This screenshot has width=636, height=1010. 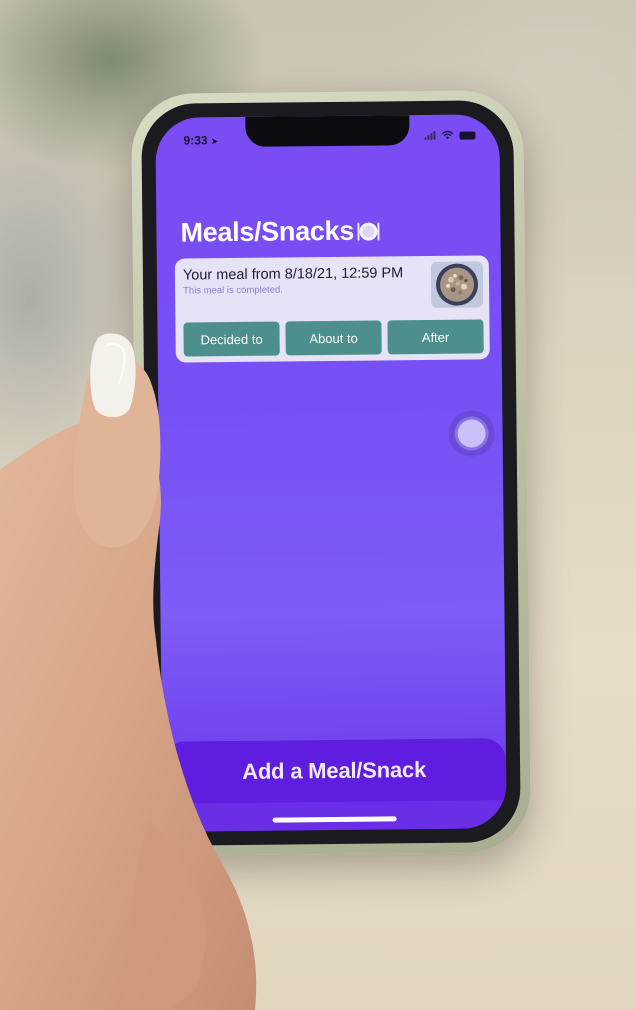 What do you see at coordinates (327, 131) in the screenshot?
I see `notch` at bounding box center [327, 131].